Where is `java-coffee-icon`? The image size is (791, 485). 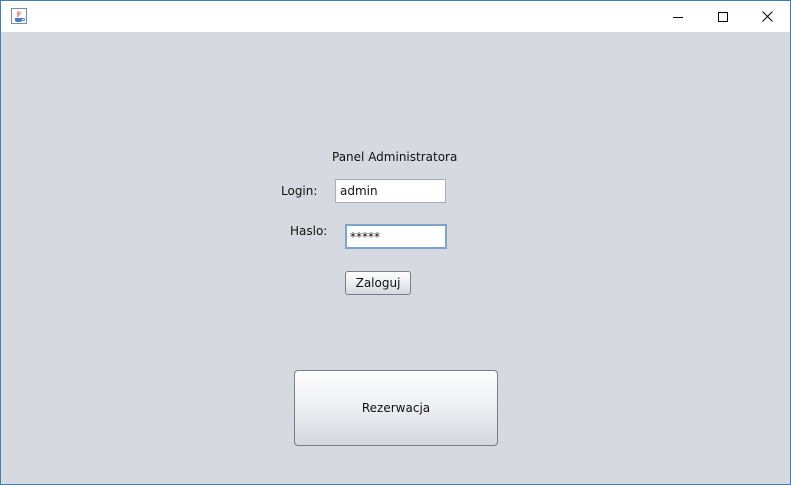 java-coffee-icon is located at coordinates (19, 16).